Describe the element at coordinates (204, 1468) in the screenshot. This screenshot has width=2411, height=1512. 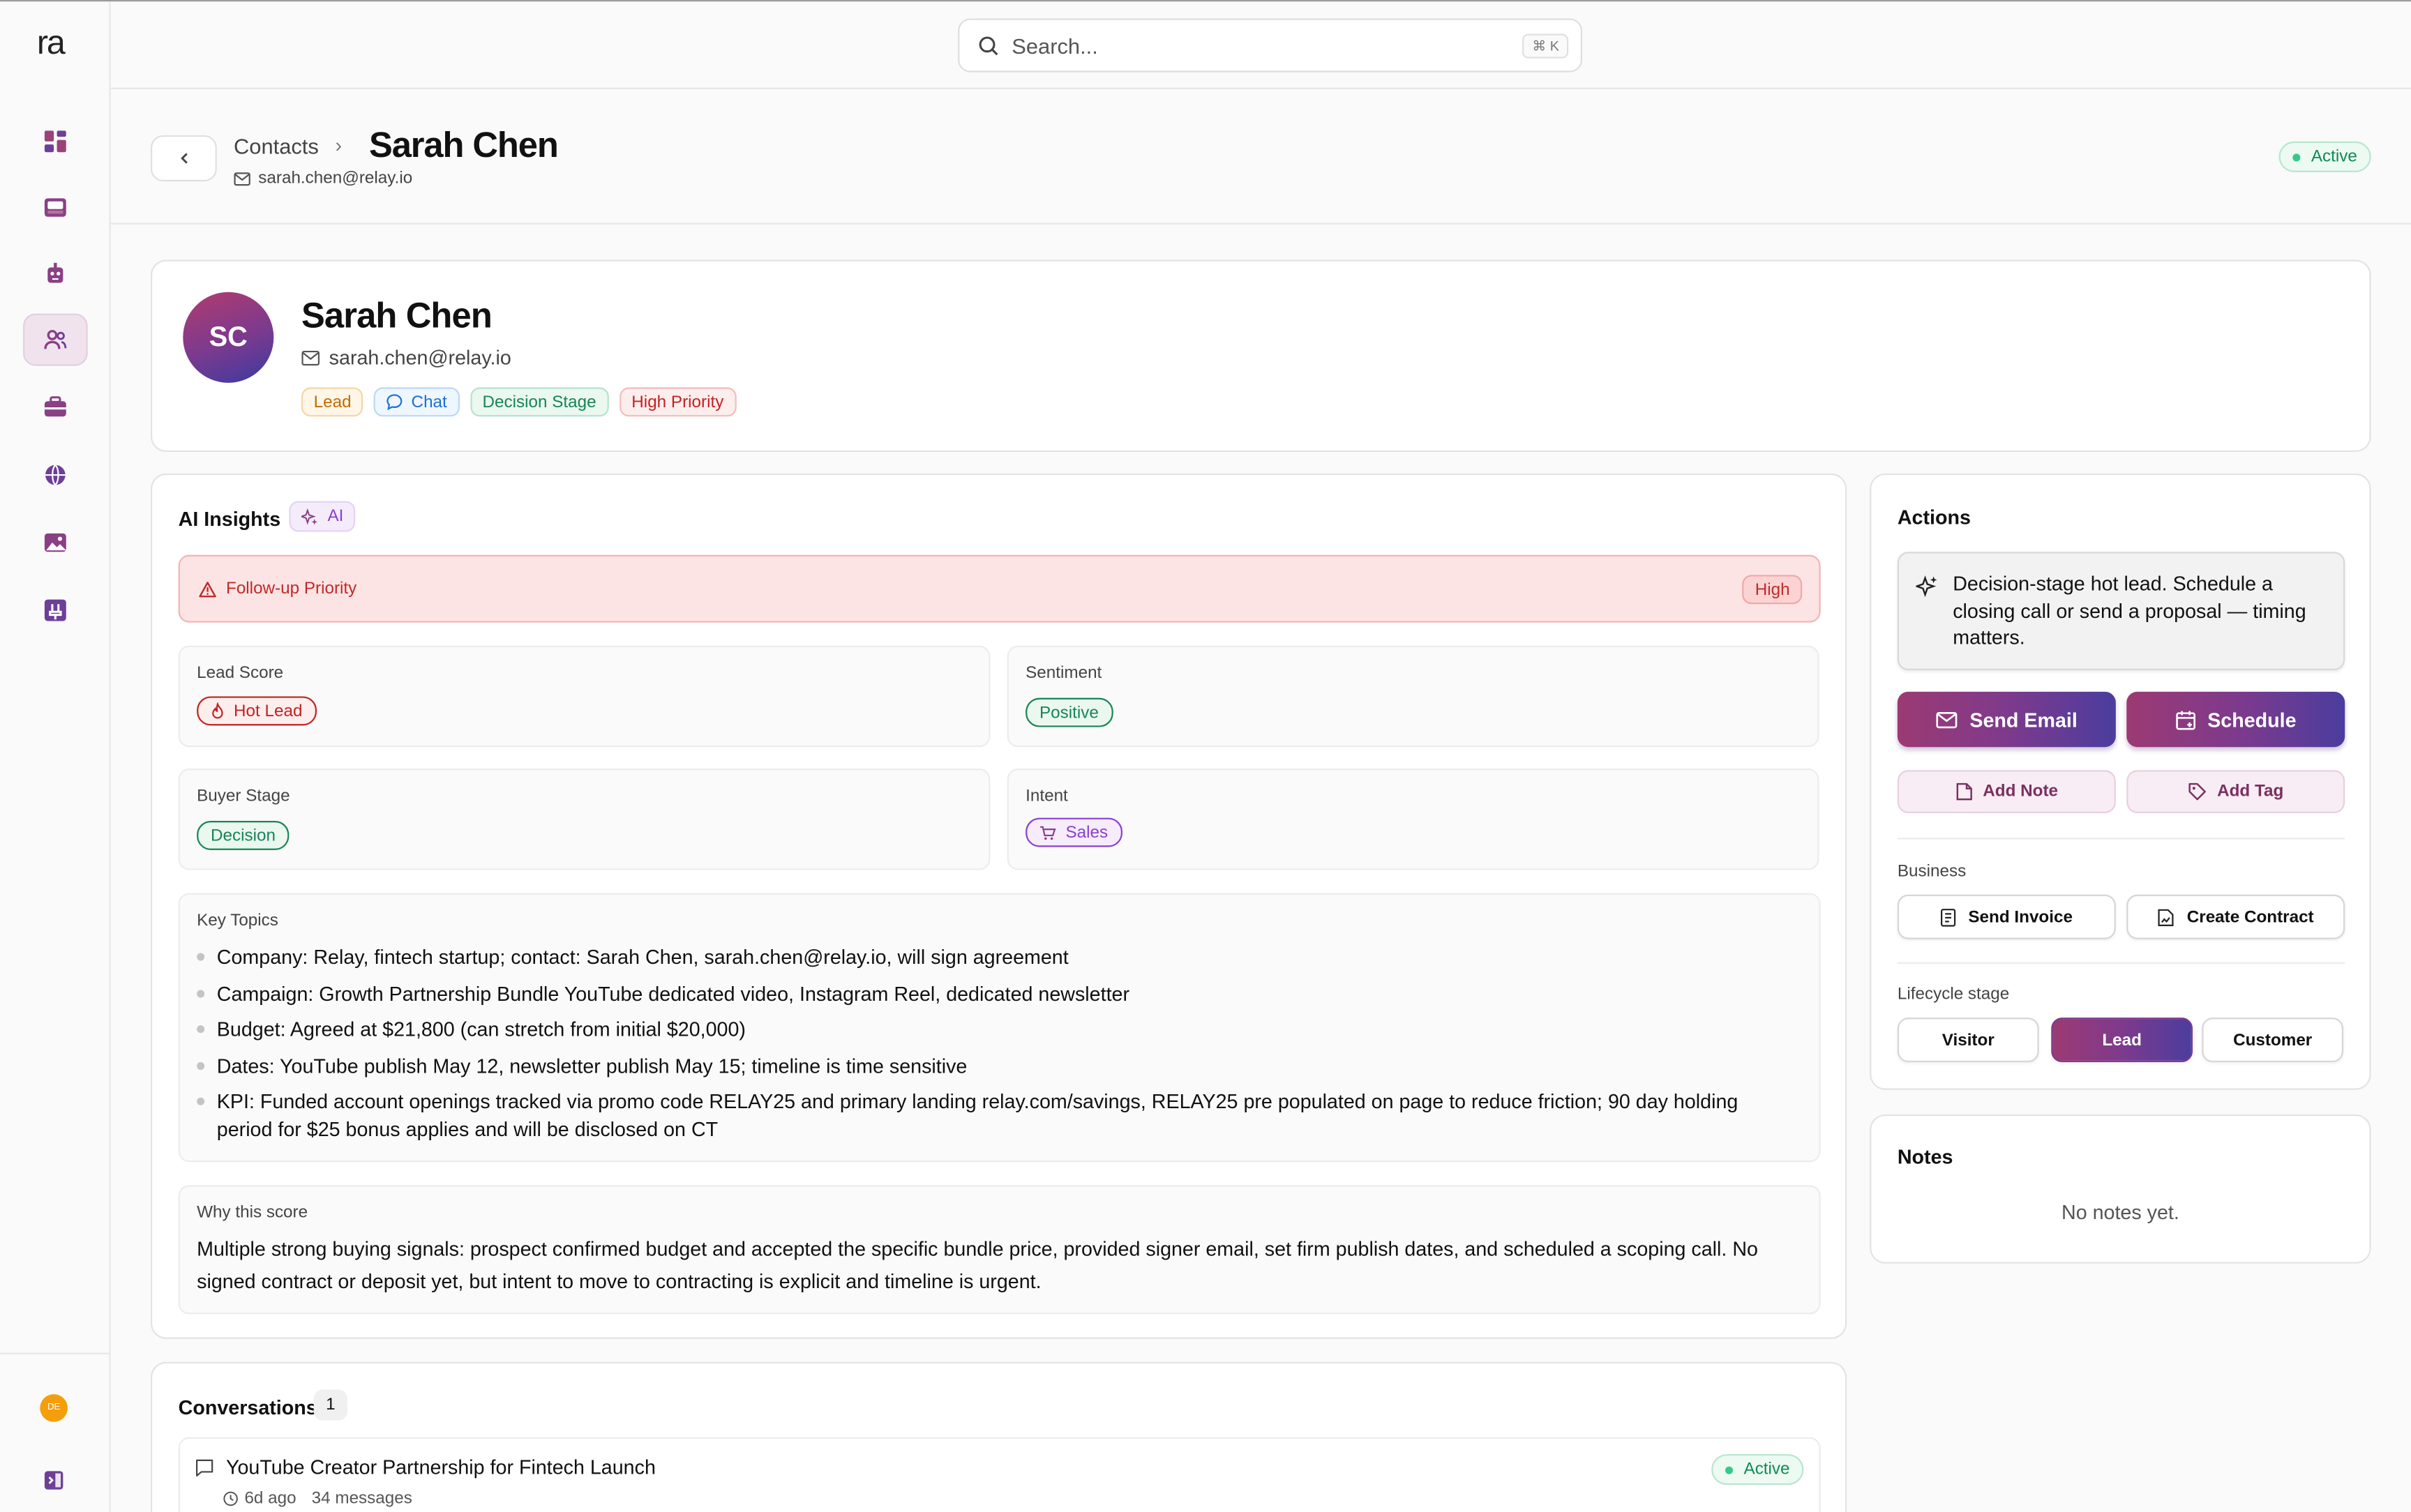
I see `message-icon` at that location.